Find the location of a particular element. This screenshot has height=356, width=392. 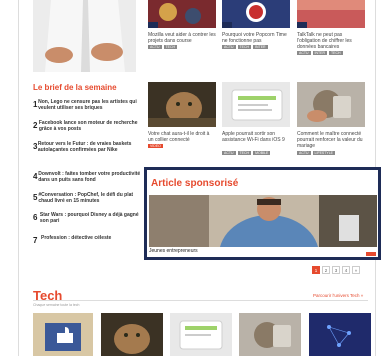

top-tags-2: ACTU TECH INTER is located at coordinates (245, 47).